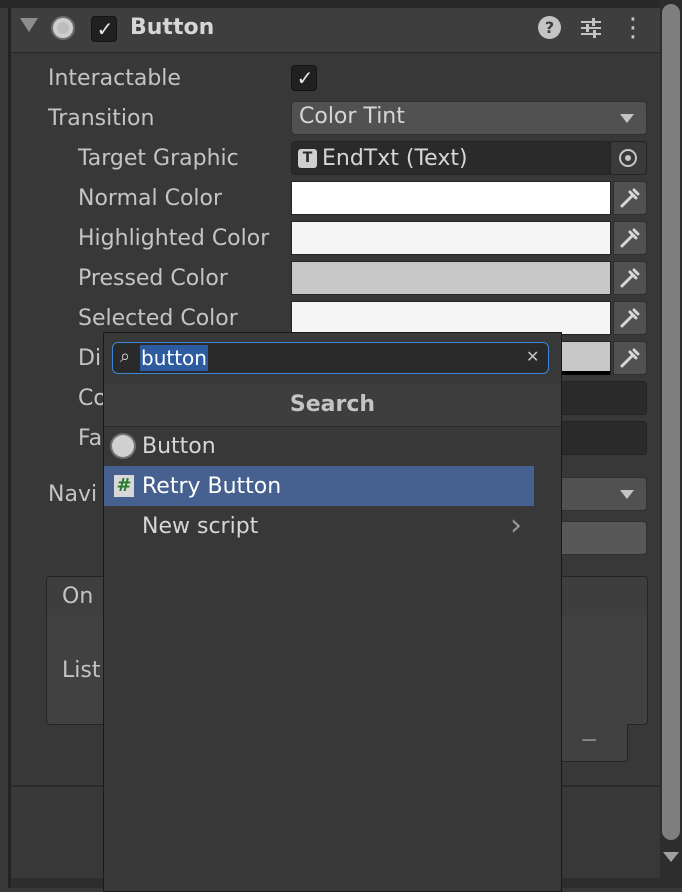 Image resolution: width=682 pixels, height=892 pixels. Describe the element at coordinates (63, 28) in the screenshot. I see `button-component-icon` at that location.